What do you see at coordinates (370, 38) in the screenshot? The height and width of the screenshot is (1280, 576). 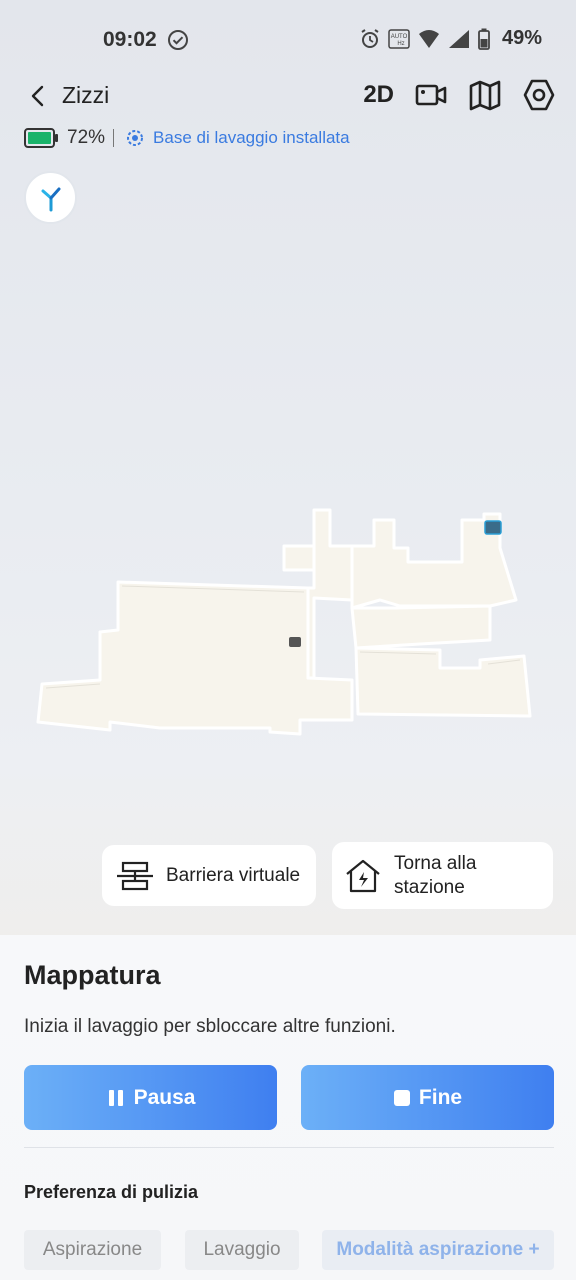 I see `alarm-icon` at bounding box center [370, 38].